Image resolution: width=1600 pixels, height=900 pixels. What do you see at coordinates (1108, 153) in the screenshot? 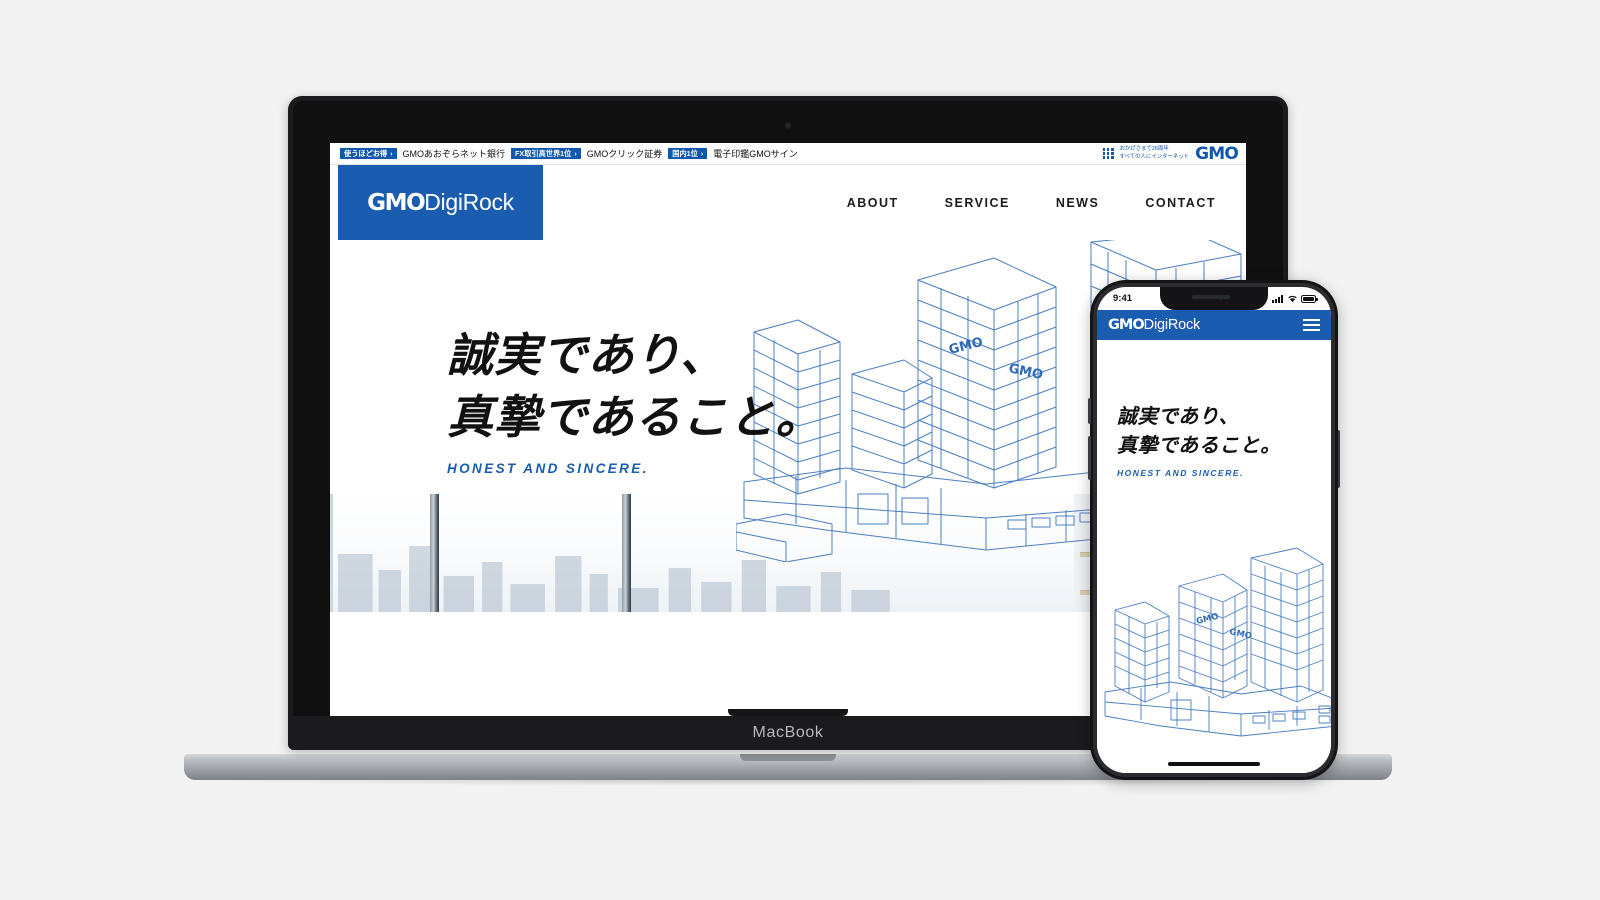
I see `grid-dots-icon` at bounding box center [1108, 153].